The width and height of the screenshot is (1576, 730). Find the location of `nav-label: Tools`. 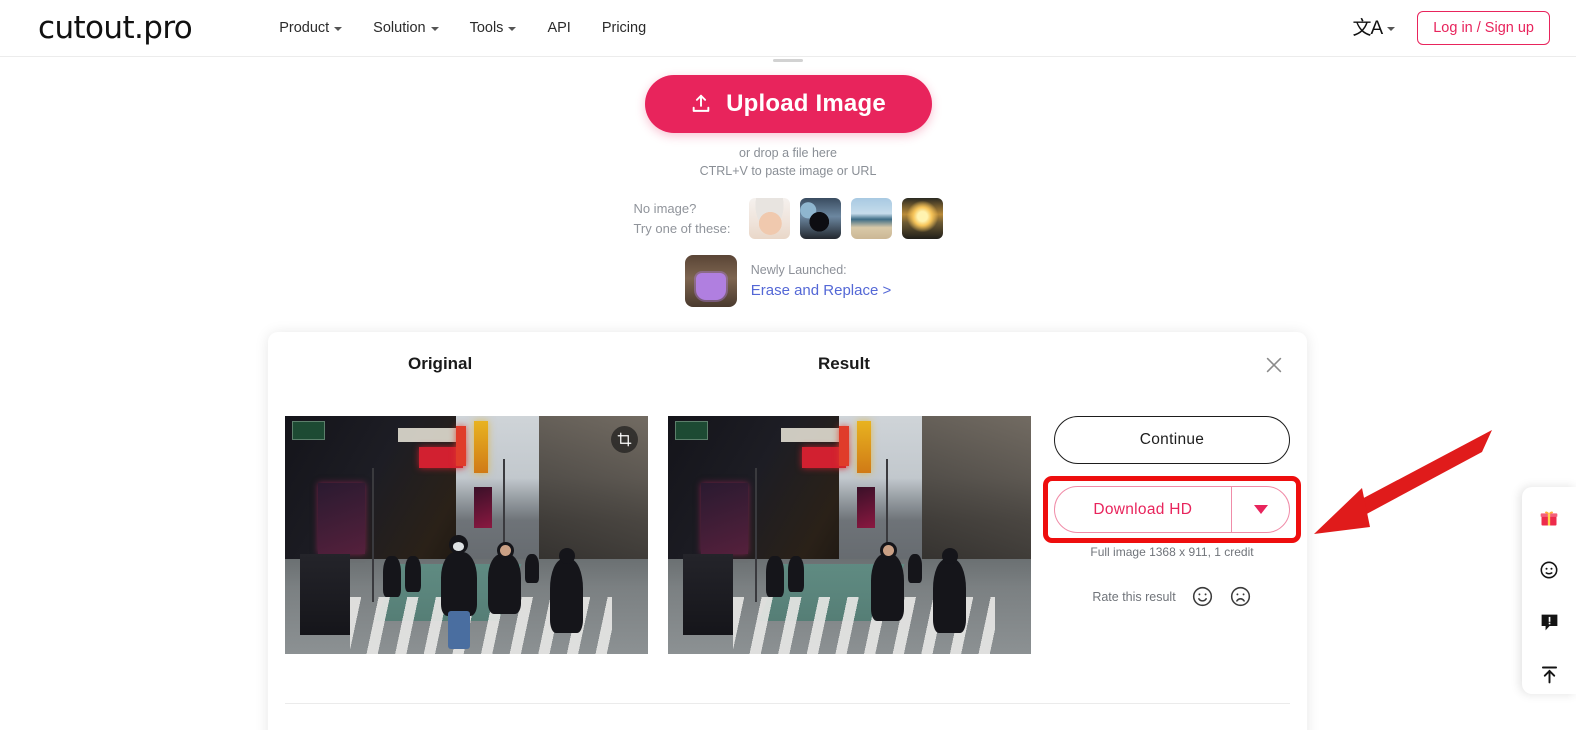

nav-label: Tools is located at coordinates (486, 28).